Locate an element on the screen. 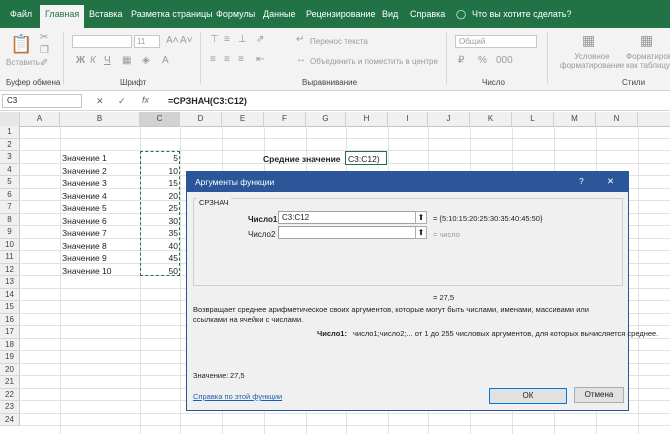  merge-center-icon: ↔ is located at coordinates (301, 59).